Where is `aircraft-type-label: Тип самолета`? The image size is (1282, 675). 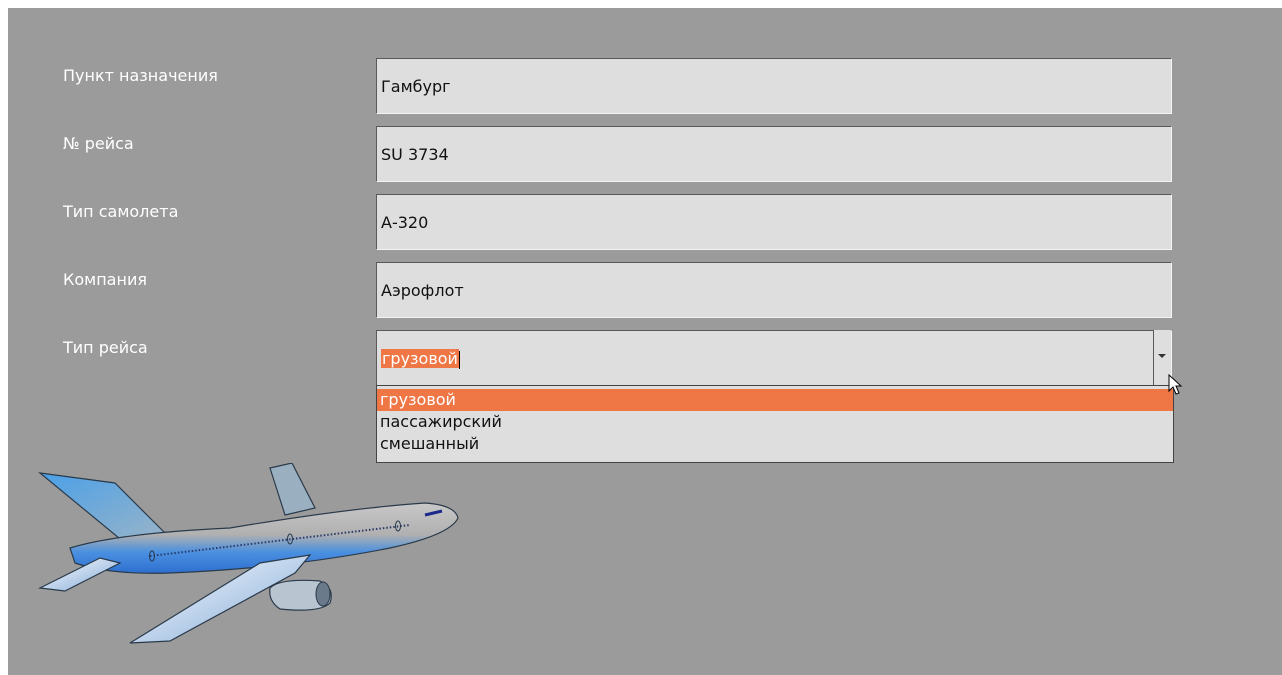
aircraft-type-label: Тип самолета is located at coordinates (121, 211).